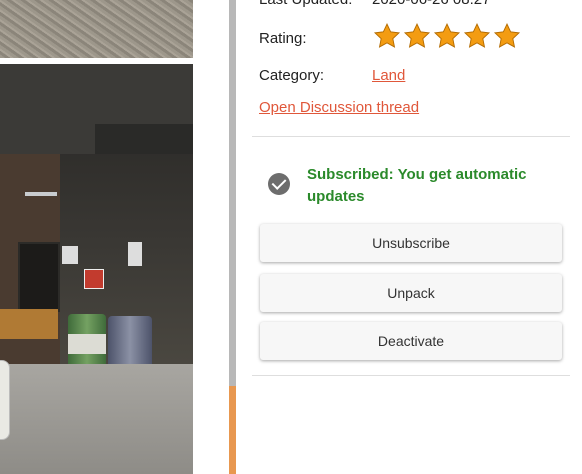 The height and width of the screenshot is (474, 582). What do you see at coordinates (431, 4) in the screenshot?
I see `last-updated-value: 2020-06-26 08:27` at bounding box center [431, 4].